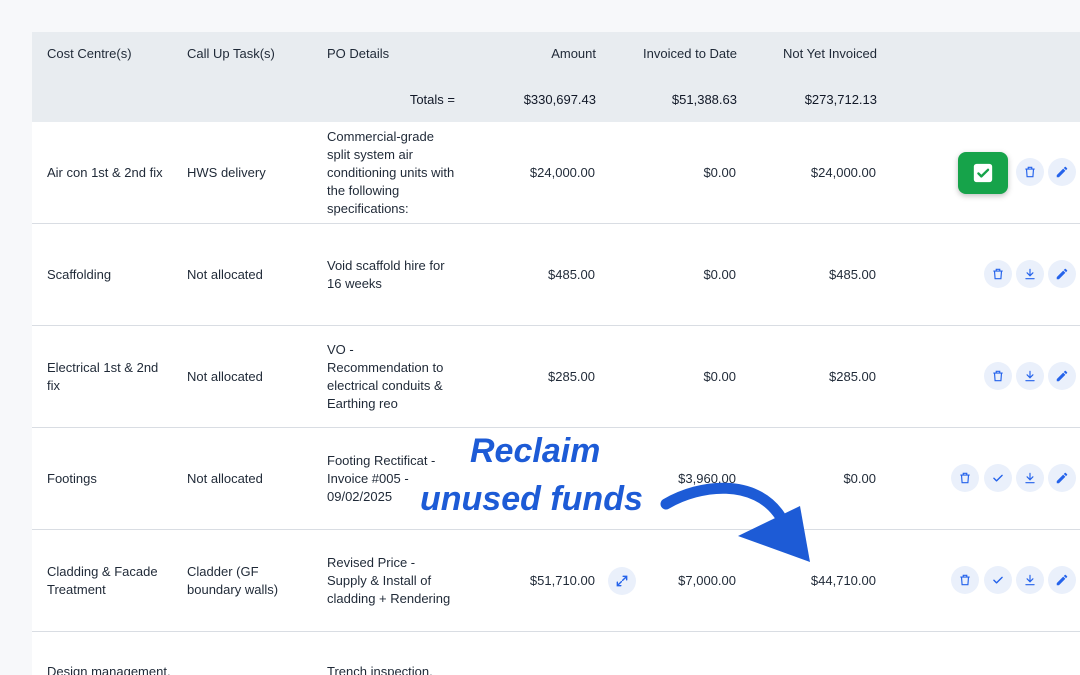 Image resolution: width=1080 pixels, height=675 pixels. I want to click on checkbox-checked-icon, so click(983, 172).